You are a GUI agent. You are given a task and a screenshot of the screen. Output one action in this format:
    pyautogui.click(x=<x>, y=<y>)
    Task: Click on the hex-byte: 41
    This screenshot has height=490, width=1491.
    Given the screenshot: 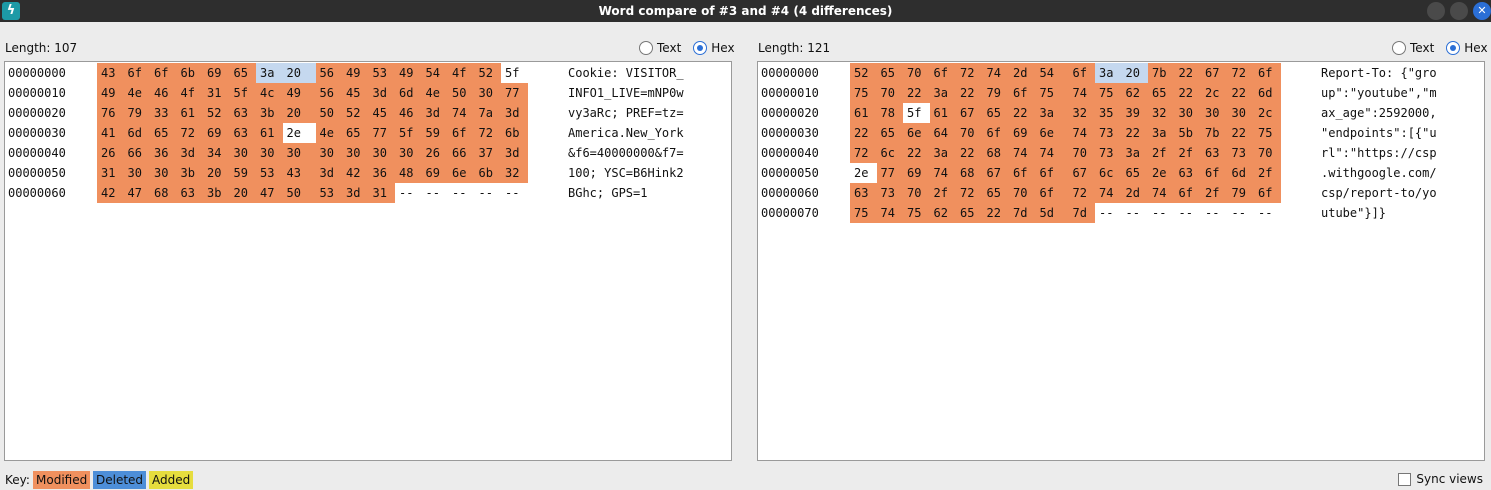 What is the action you would take?
    pyautogui.click(x=110, y=133)
    